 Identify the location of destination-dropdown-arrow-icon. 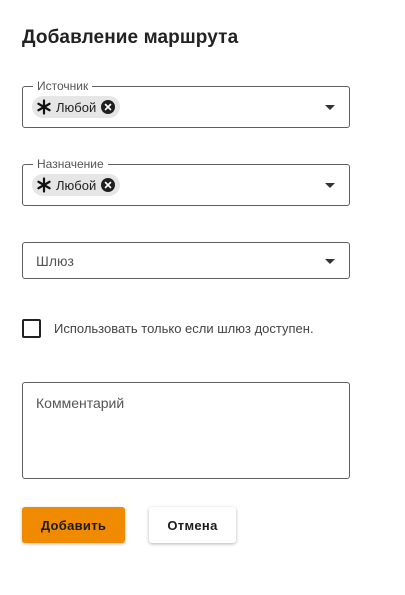
(330, 185).